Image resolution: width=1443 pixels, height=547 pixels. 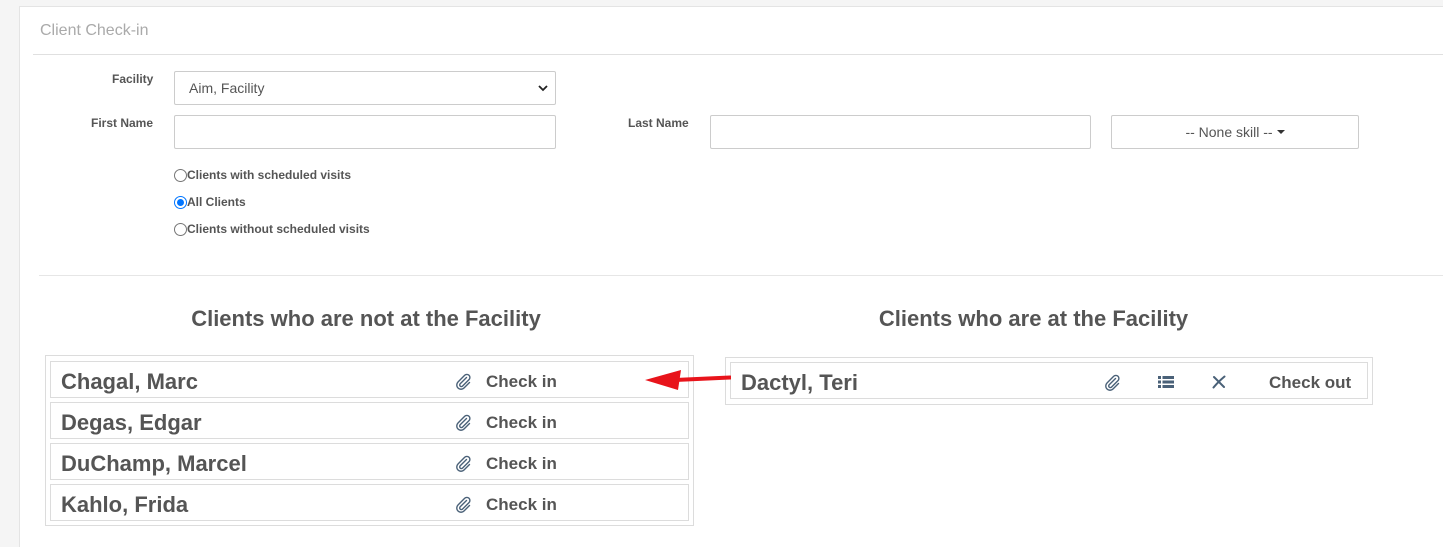 I want to click on client-name: DuChamp, Marcel, so click(x=154, y=463).